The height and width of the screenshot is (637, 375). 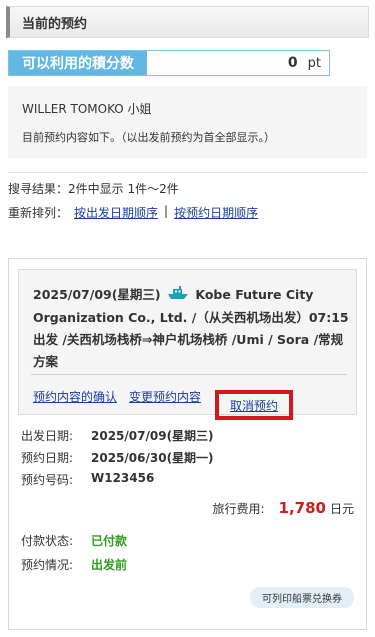 I want to click on departure-date-value: 2025/07/09(星期三), so click(x=152, y=436).